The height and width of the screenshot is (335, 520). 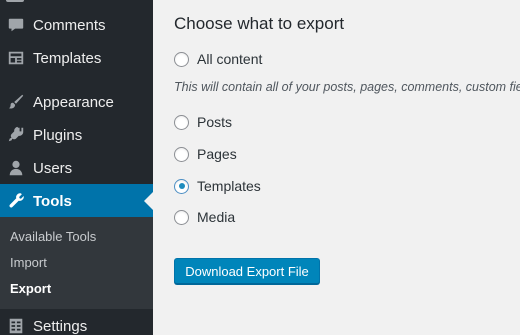 I want to click on templates-icon, so click(x=16, y=58).